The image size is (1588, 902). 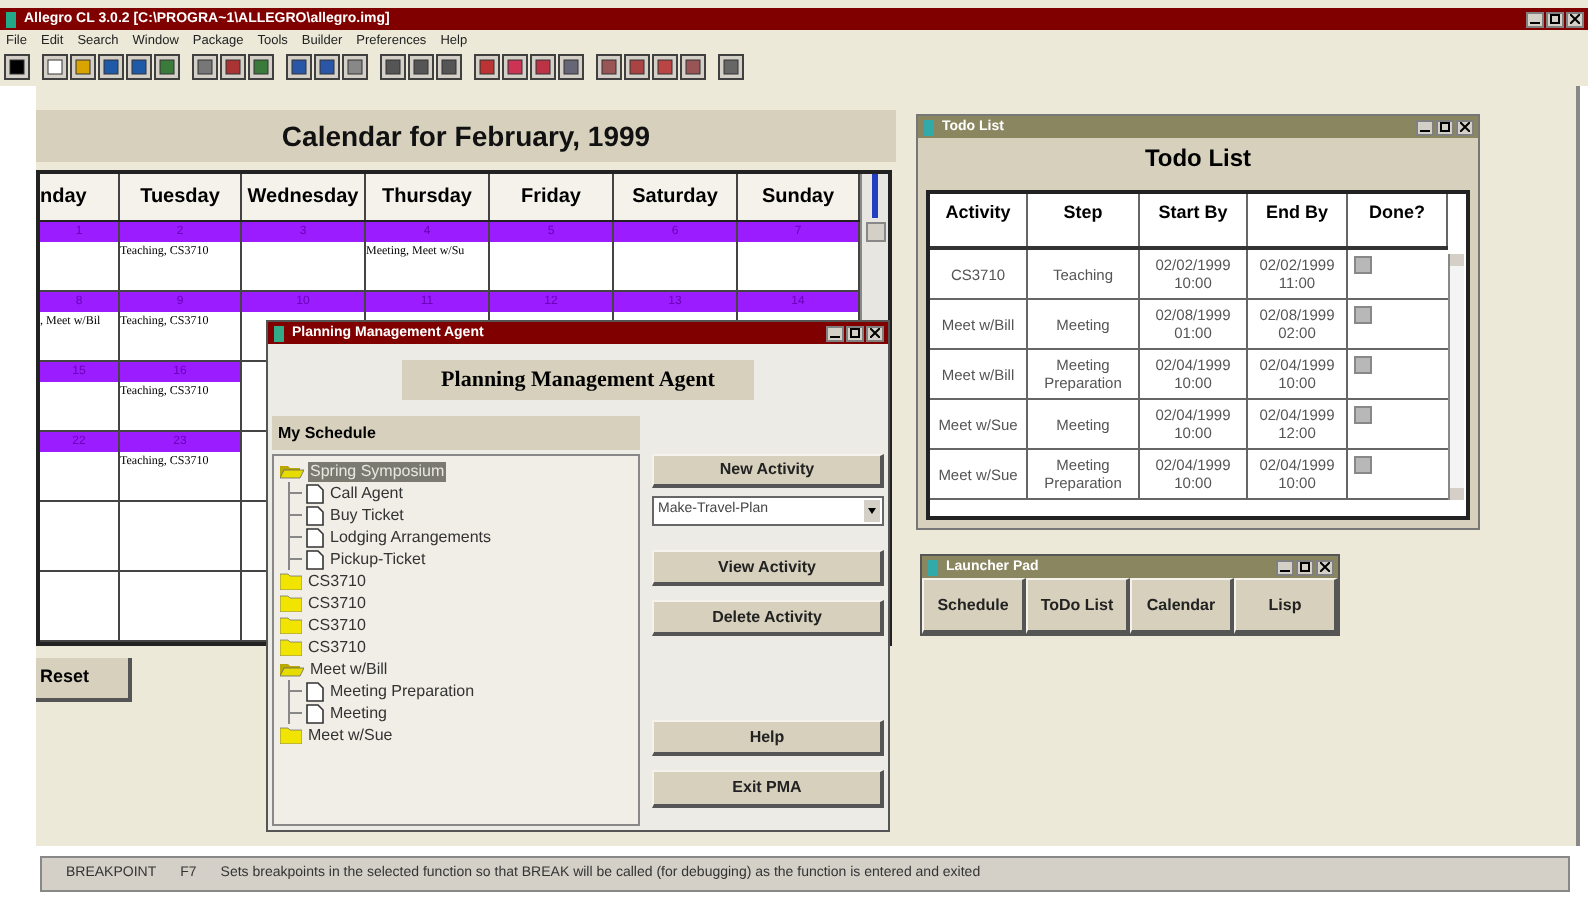 I want to click on tree-item: Meeting Preparation, so click(x=402, y=691).